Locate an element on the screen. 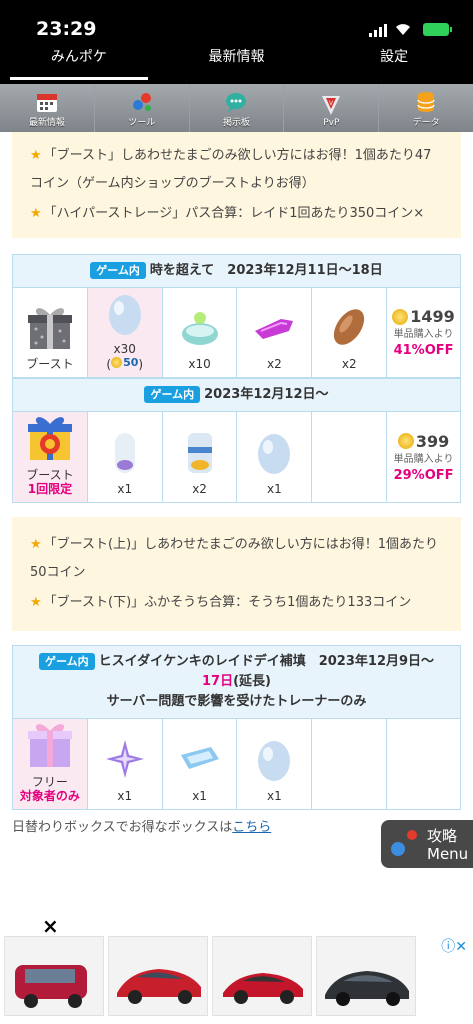 This screenshot has width=473, height=1024. clock: 23:29 is located at coordinates (66, 29).